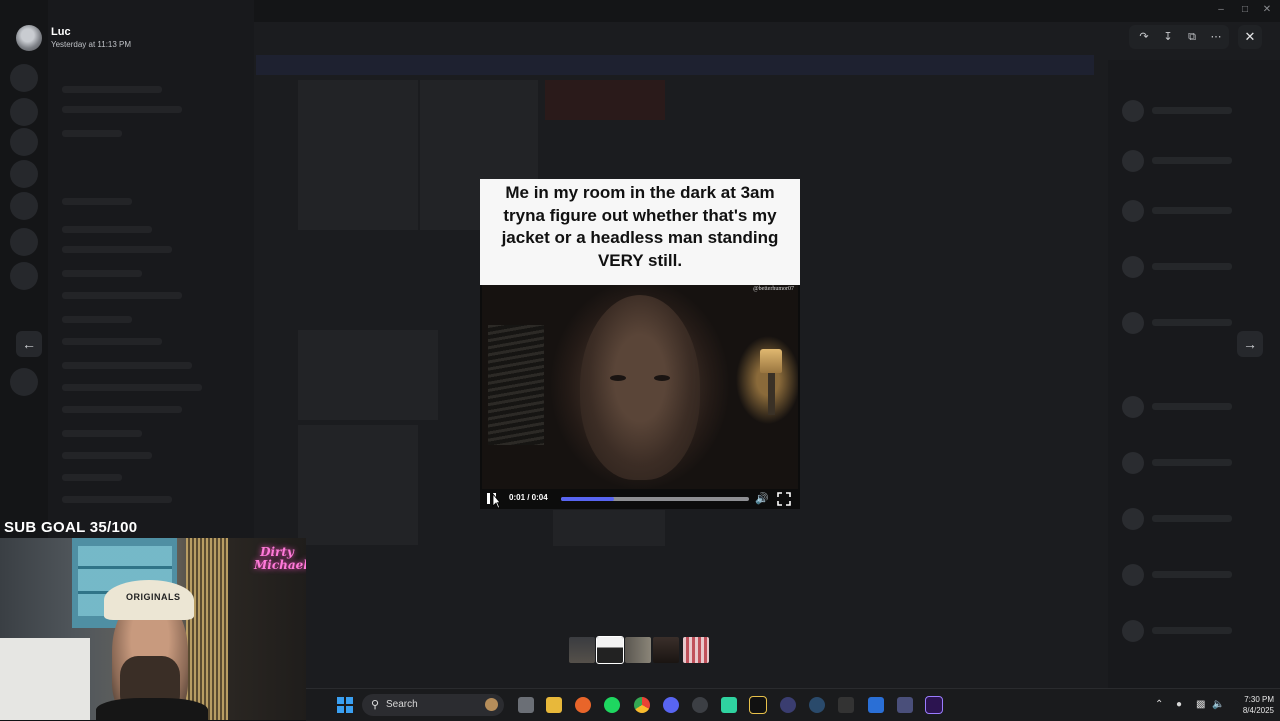 This screenshot has width=1280, height=721. Describe the element at coordinates (671, 705) in the screenshot. I see `discord-icon` at that location.